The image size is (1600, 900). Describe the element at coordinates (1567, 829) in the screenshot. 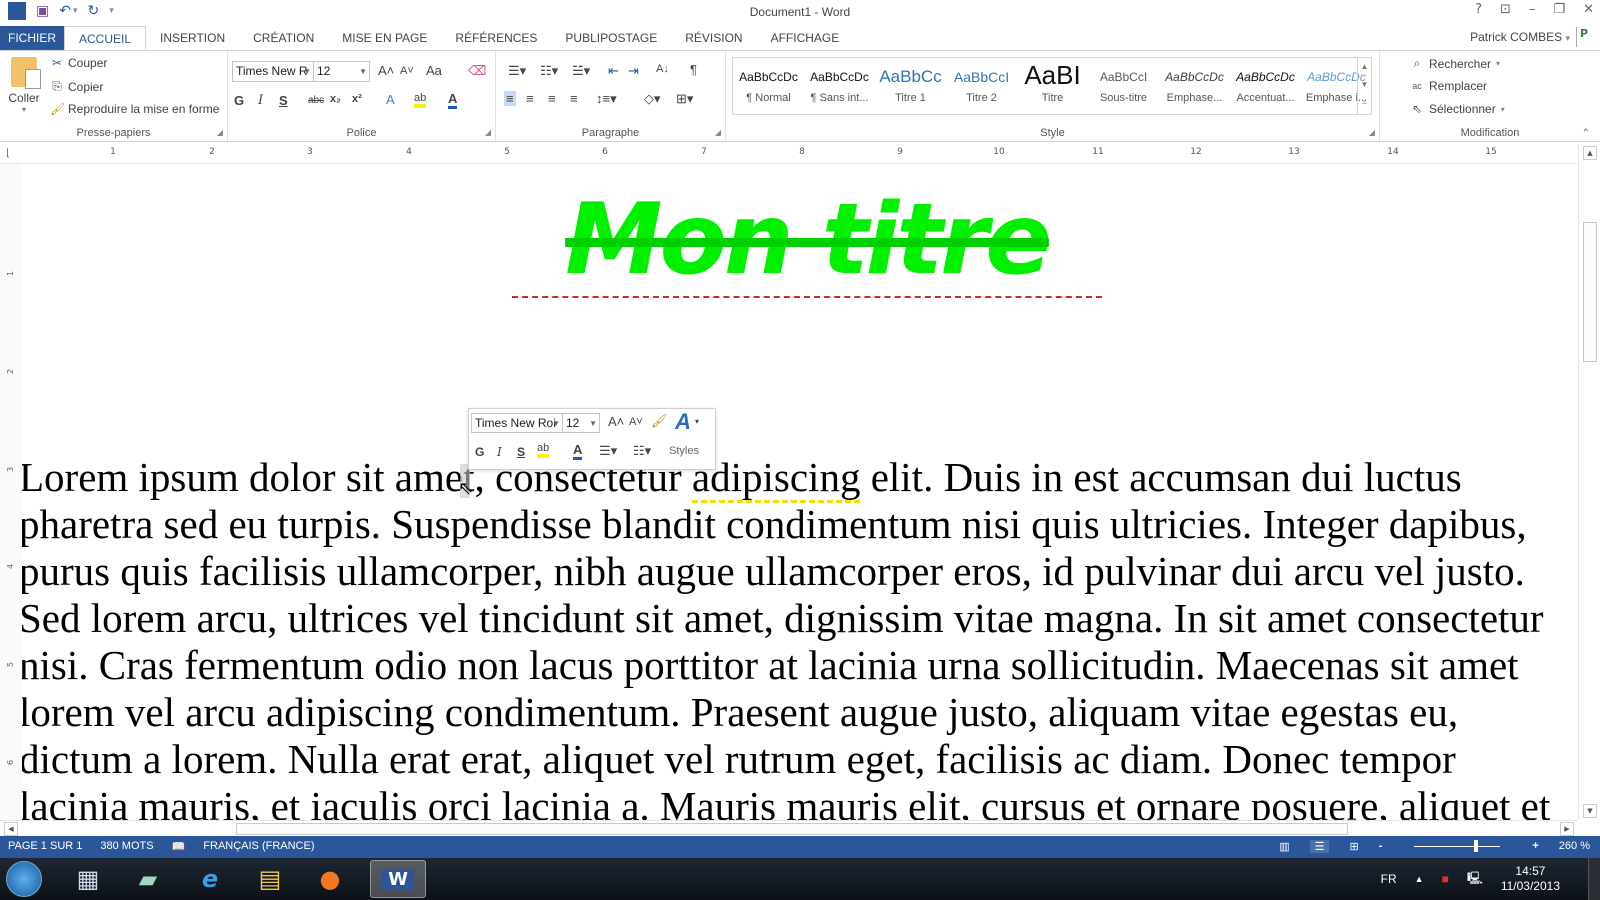

I see `scroll-right-icon: ▶` at that location.